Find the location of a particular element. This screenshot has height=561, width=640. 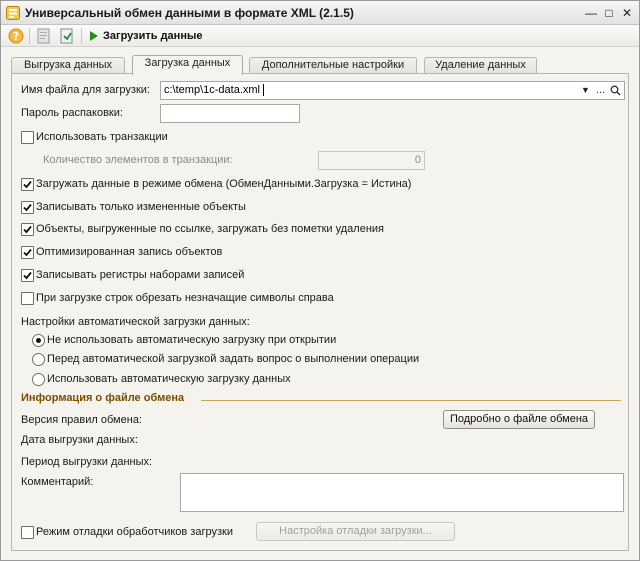

export-date-label: Дата выгрузки данных: is located at coordinates (79, 440).